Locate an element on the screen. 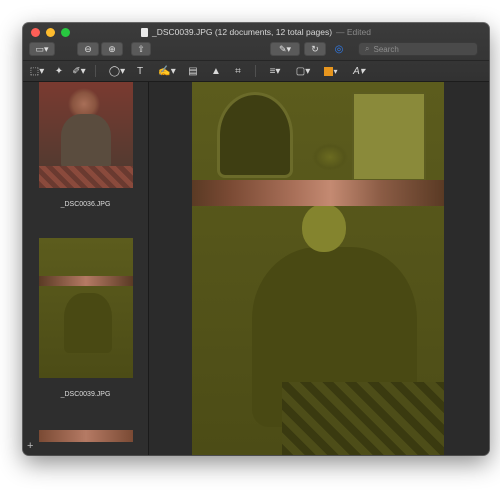  text-tool: T is located at coordinates (140, 71).